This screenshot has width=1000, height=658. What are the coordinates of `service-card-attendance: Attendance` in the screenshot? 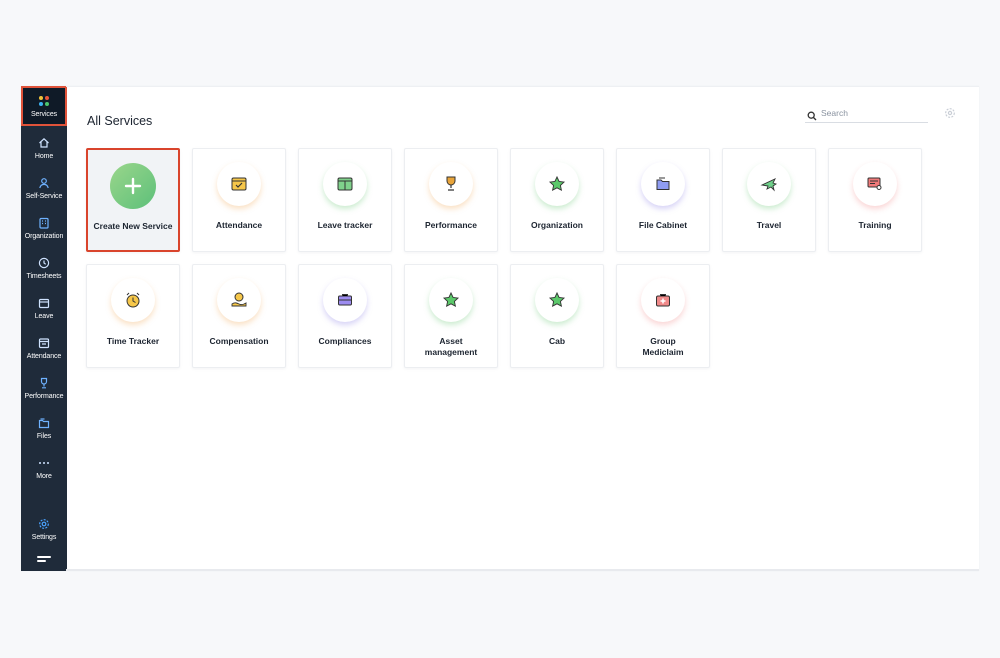 It's located at (239, 200).